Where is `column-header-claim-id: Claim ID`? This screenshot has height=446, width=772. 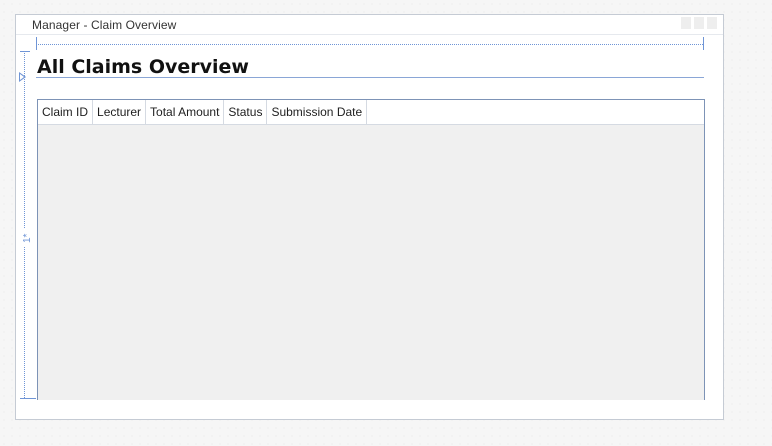
column-header-claim-id: Claim ID is located at coordinates (66, 112).